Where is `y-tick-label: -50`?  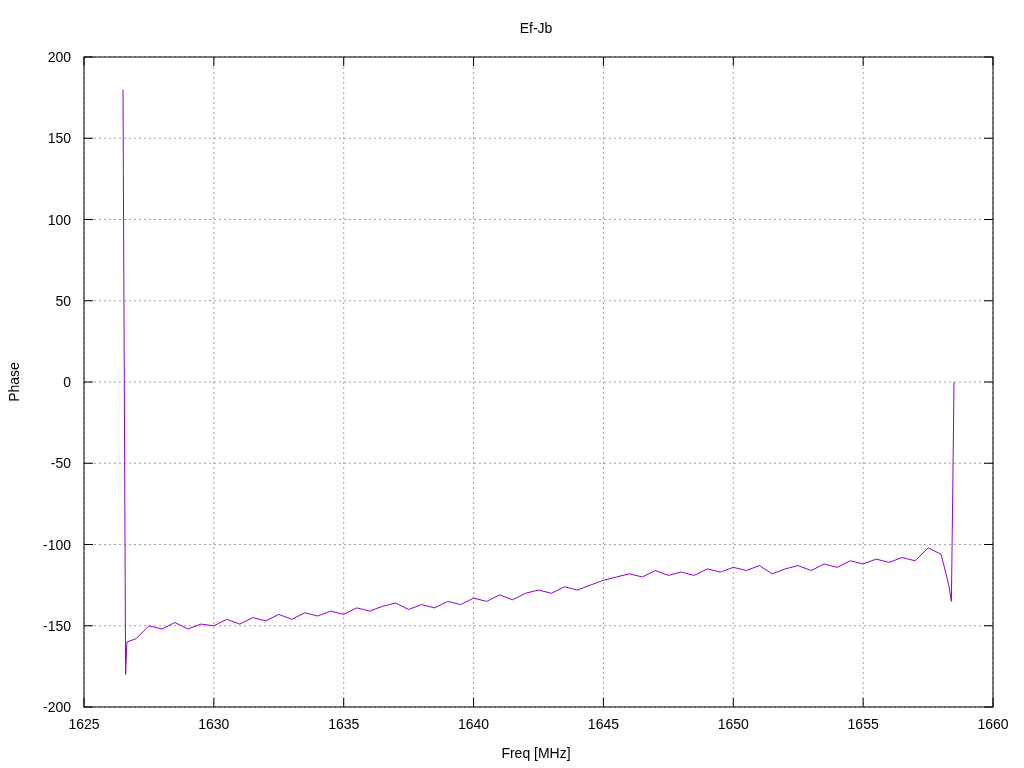 y-tick-label: -50 is located at coordinates (60, 463).